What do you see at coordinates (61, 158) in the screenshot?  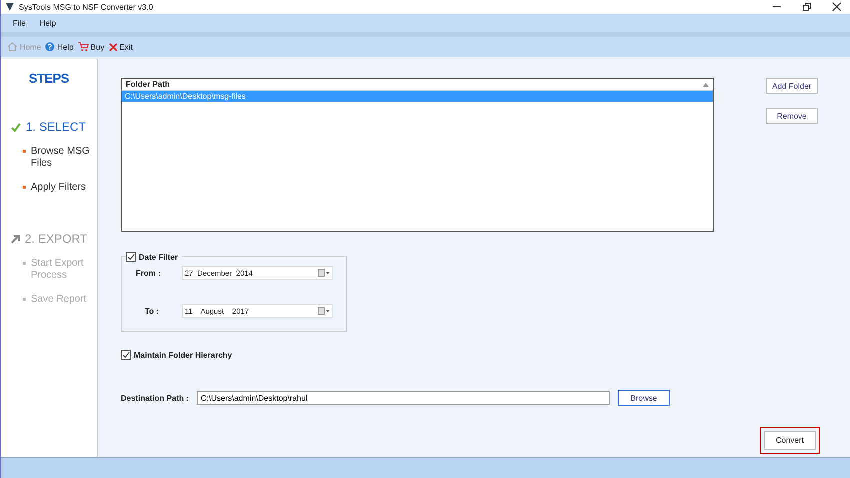 I see `substep-label: Browse MSG Files` at bounding box center [61, 158].